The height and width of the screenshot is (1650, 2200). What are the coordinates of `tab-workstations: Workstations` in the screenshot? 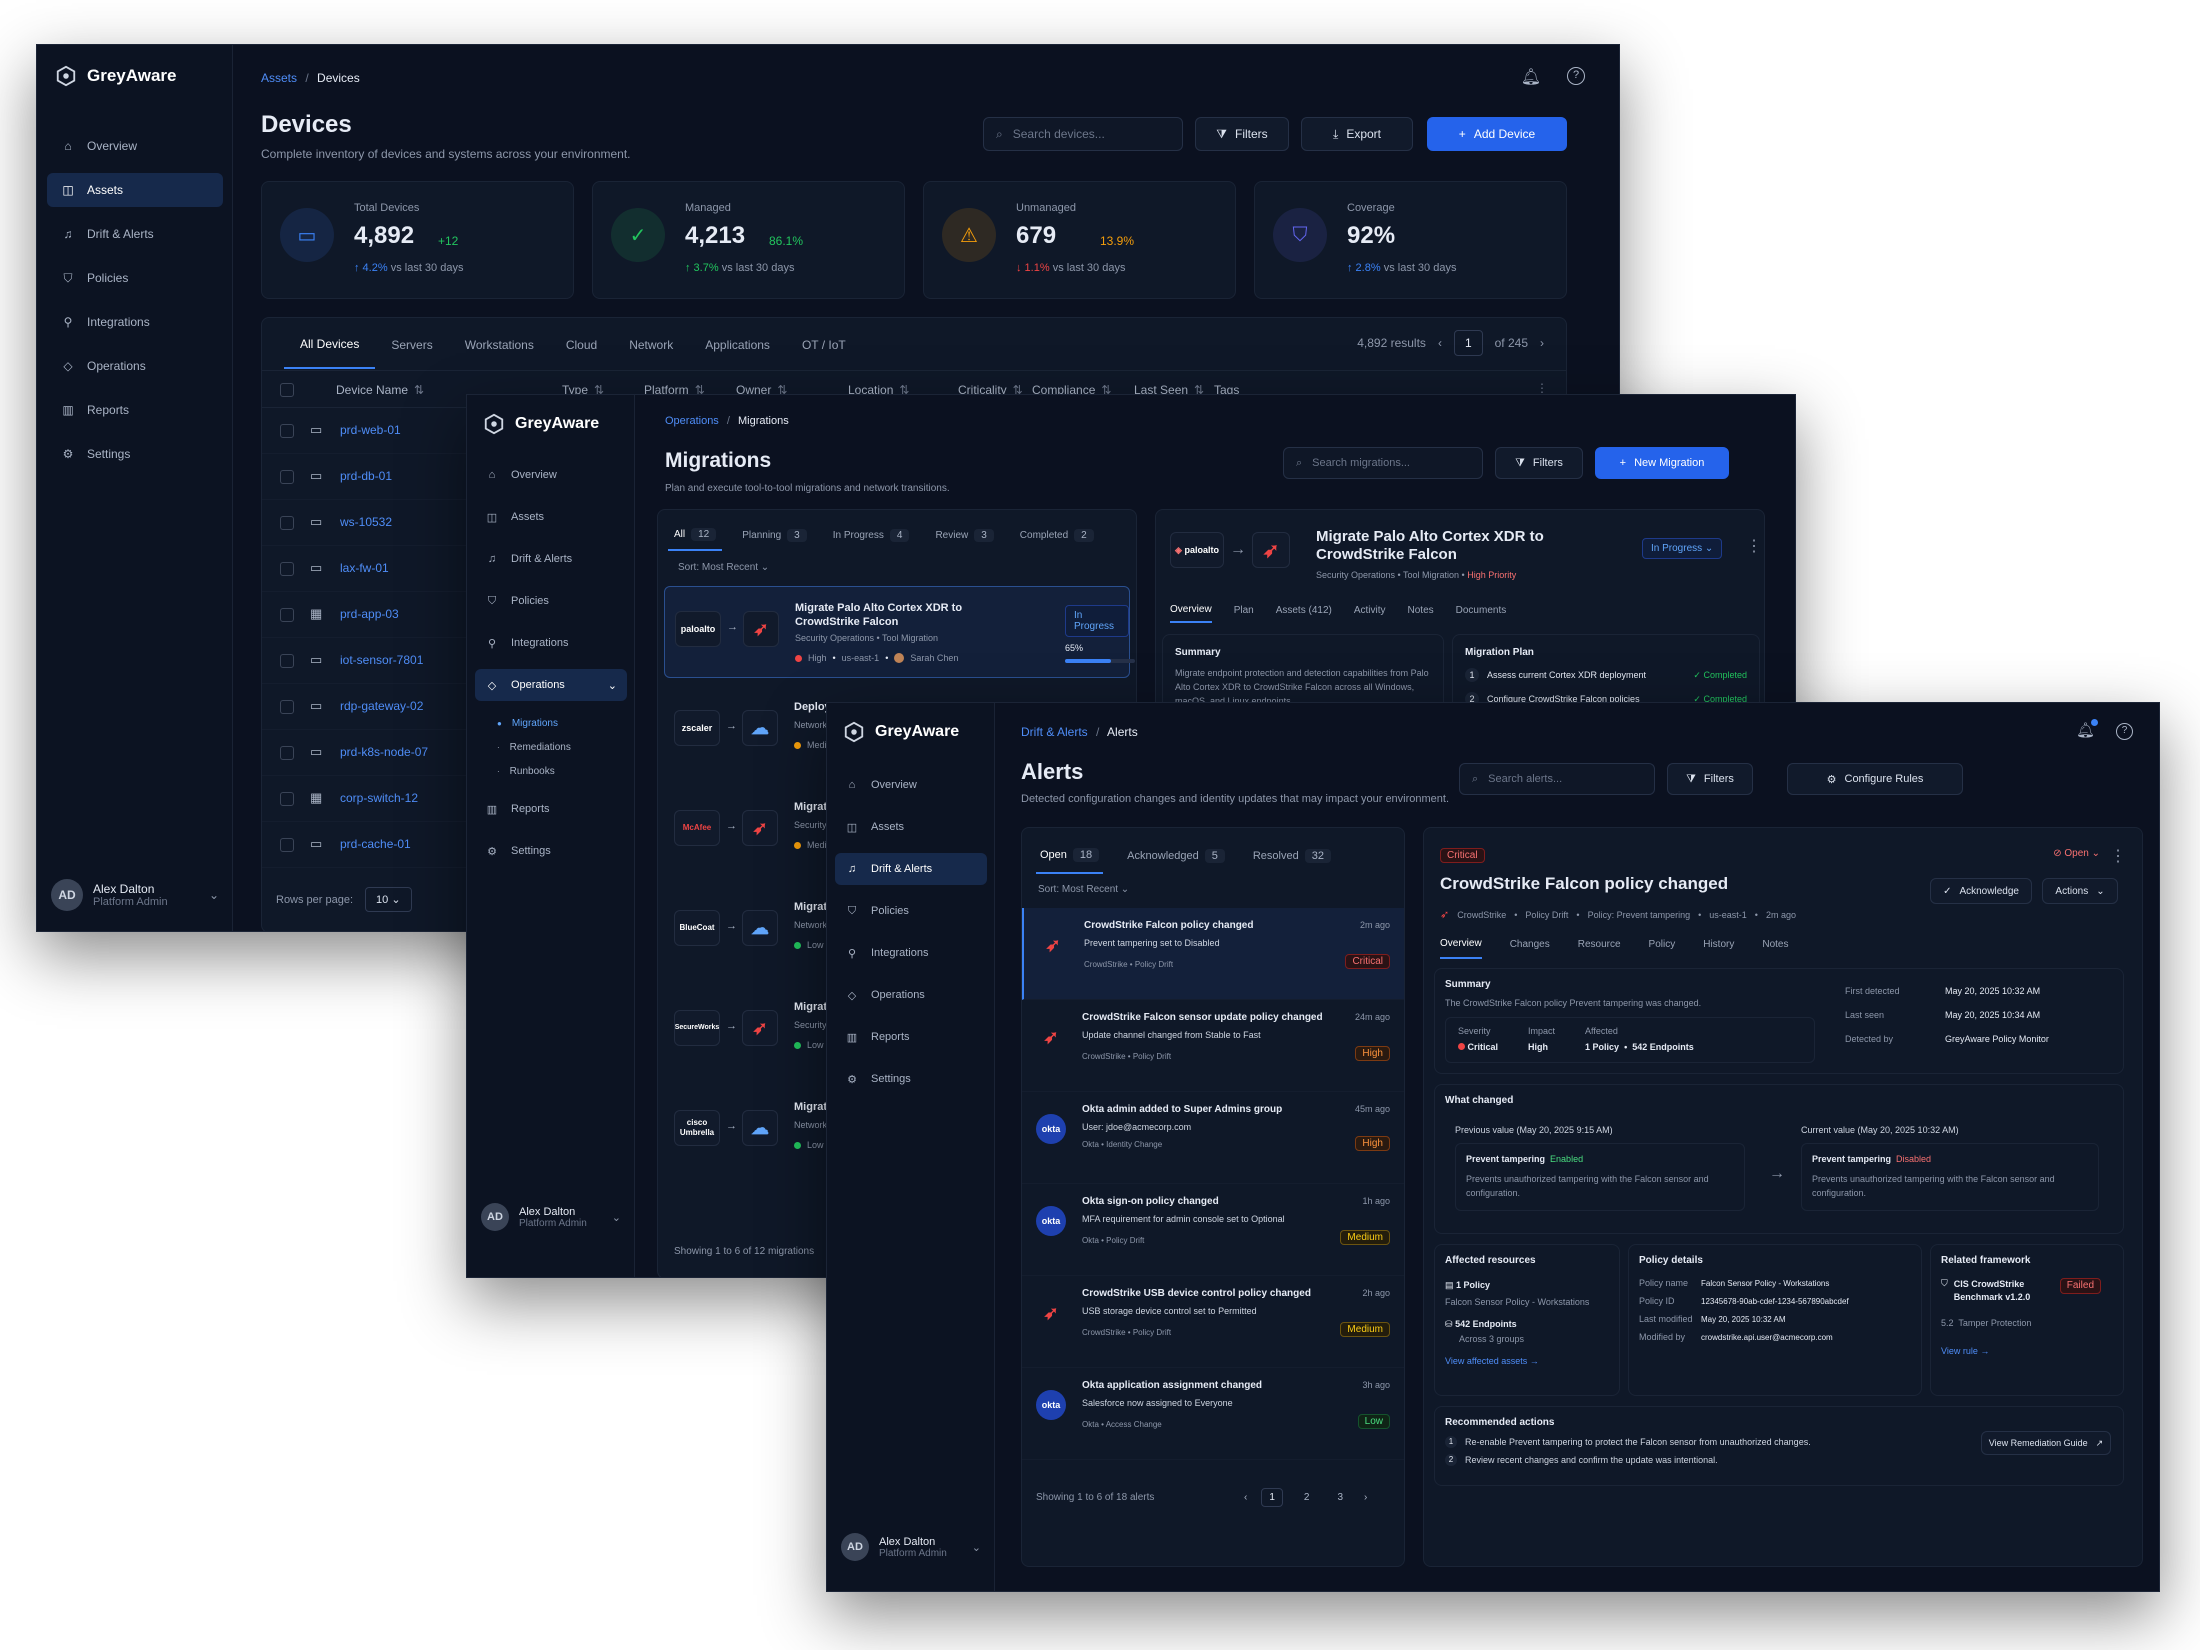 It's located at (499, 344).